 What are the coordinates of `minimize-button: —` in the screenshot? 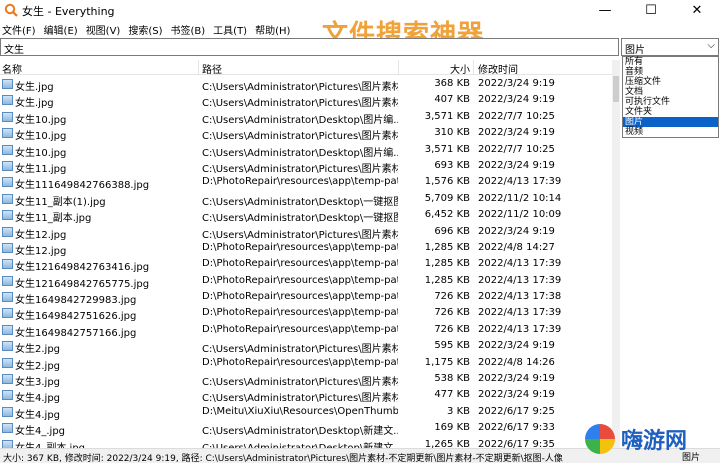 It's located at (605, 10).